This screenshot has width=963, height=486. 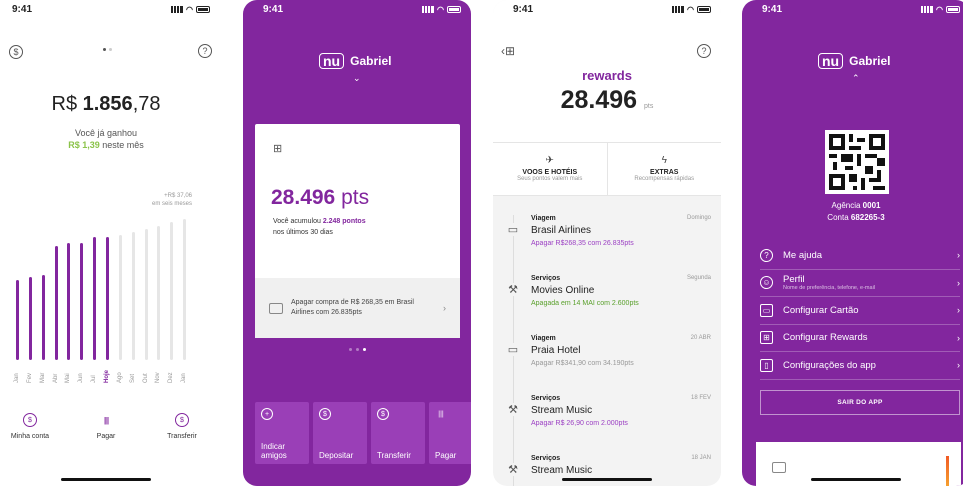 I want to click on category-title: EXTRAS, so click(x=664, y=172).